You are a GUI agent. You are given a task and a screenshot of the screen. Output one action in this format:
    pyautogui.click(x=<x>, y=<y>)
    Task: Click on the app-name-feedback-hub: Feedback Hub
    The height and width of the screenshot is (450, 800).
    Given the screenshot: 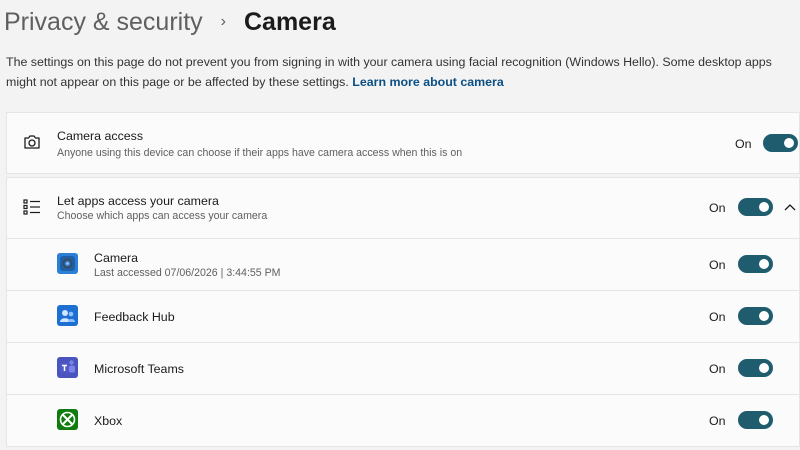 What is the action you would take?
    pyautogui.click(x=134, y=317)
    